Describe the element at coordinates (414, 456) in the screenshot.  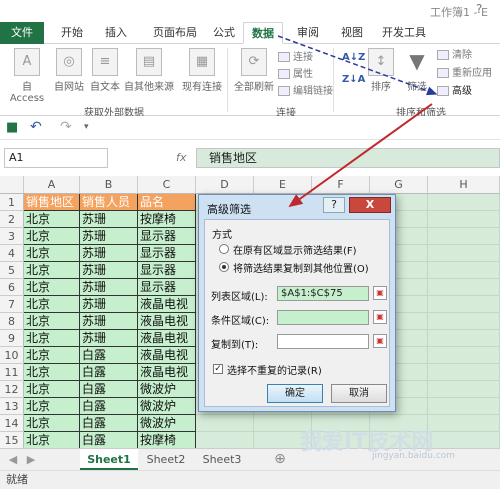
I see `watermark-subtext: jingyan.baidu.com` at that location.